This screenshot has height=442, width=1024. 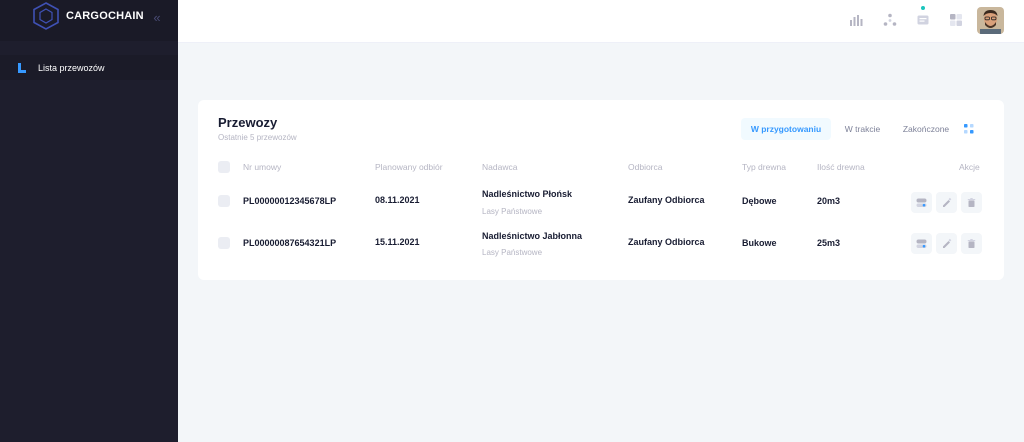 What do you see at coordinates (969, 129) in the screenshot?
I see `apps-icon` at bounding box center [969, 129].